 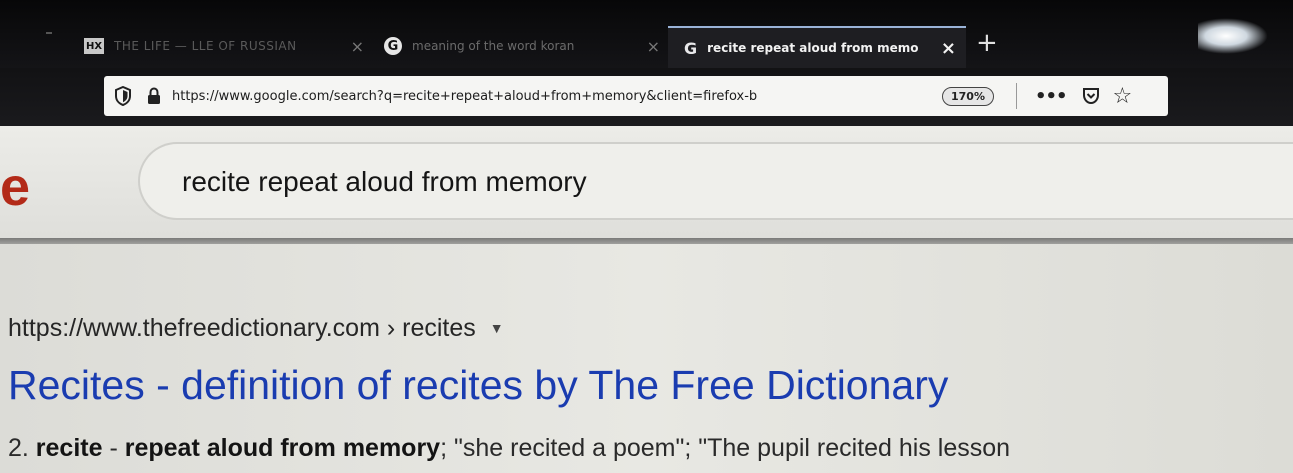 I want to click on zoom-level-badge: 170%, so click(x=968, y=96).